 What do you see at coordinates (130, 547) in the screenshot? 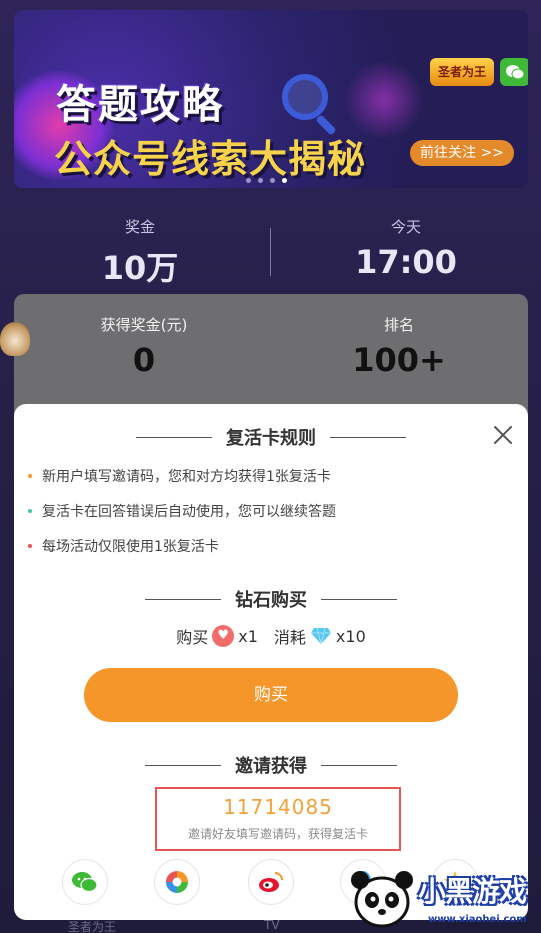
I see `rule-text: 每场活动仅限使用1张复活卡` at bounding box center [130, 547].